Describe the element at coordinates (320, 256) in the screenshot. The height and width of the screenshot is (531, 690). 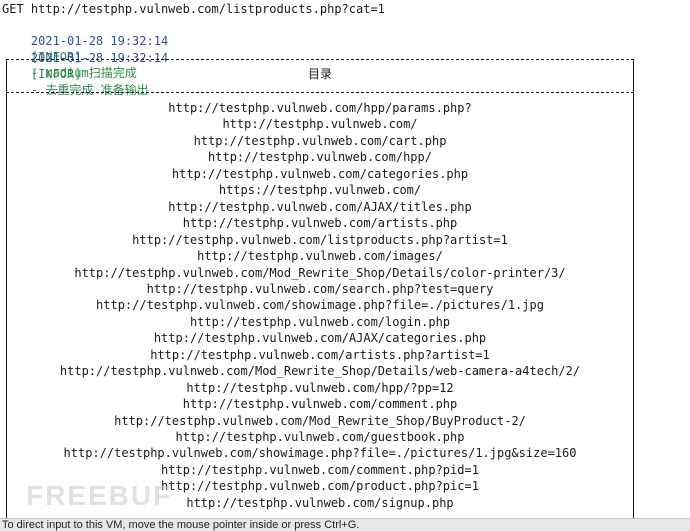
I see `table-row: http://testphp.vulnweb.com/images/` at that location.